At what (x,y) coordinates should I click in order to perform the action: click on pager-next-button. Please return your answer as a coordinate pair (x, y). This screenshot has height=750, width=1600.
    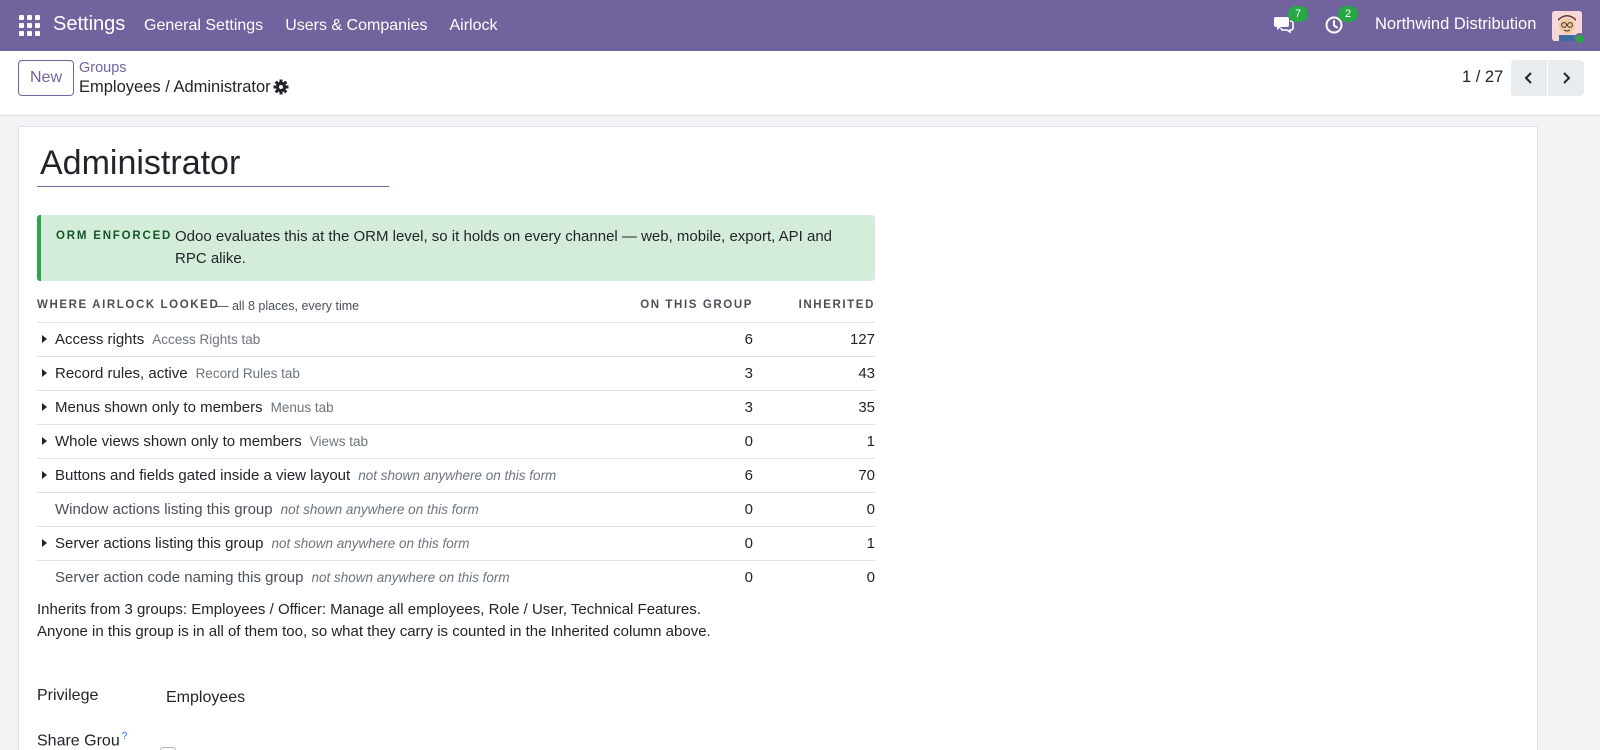
    Looking at the image, I should click on (1566, 78).